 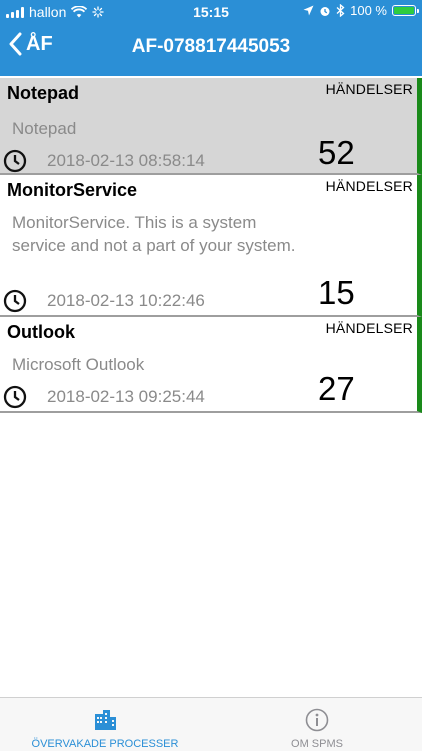 I want to click on info-icon, so click(x=317, y=720).